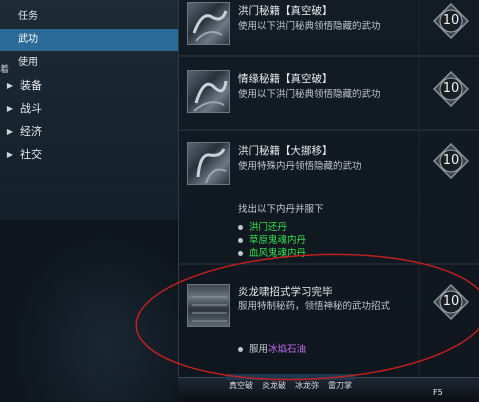 Image resolution: width=479 pixels, height=402 pixels. Describe the element at coordinates (285, 79) in the screenshot. I see `skill-title: 情缘秘籍【真空破】` at that location.